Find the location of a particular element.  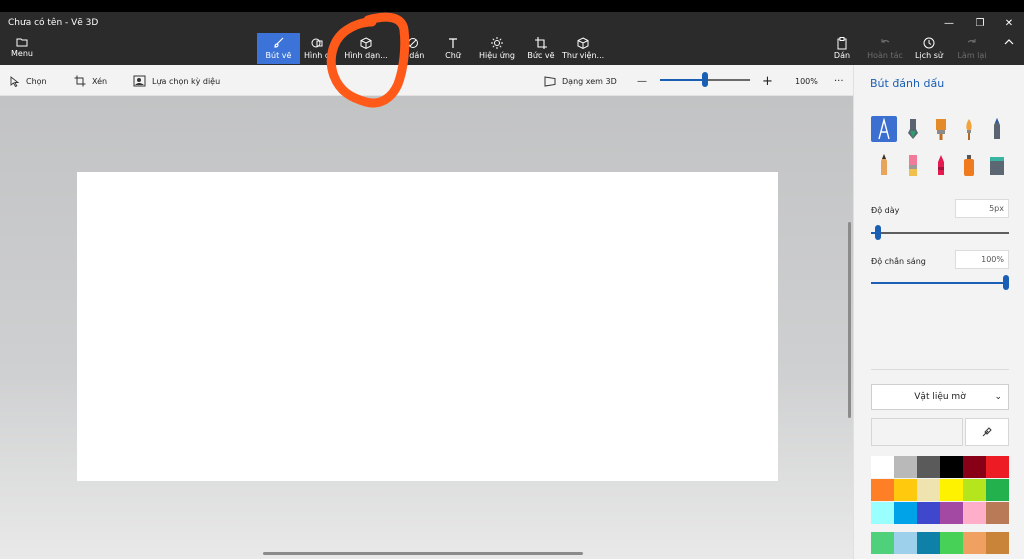

vertical-scrollbar is located at coordinates (849, 320).